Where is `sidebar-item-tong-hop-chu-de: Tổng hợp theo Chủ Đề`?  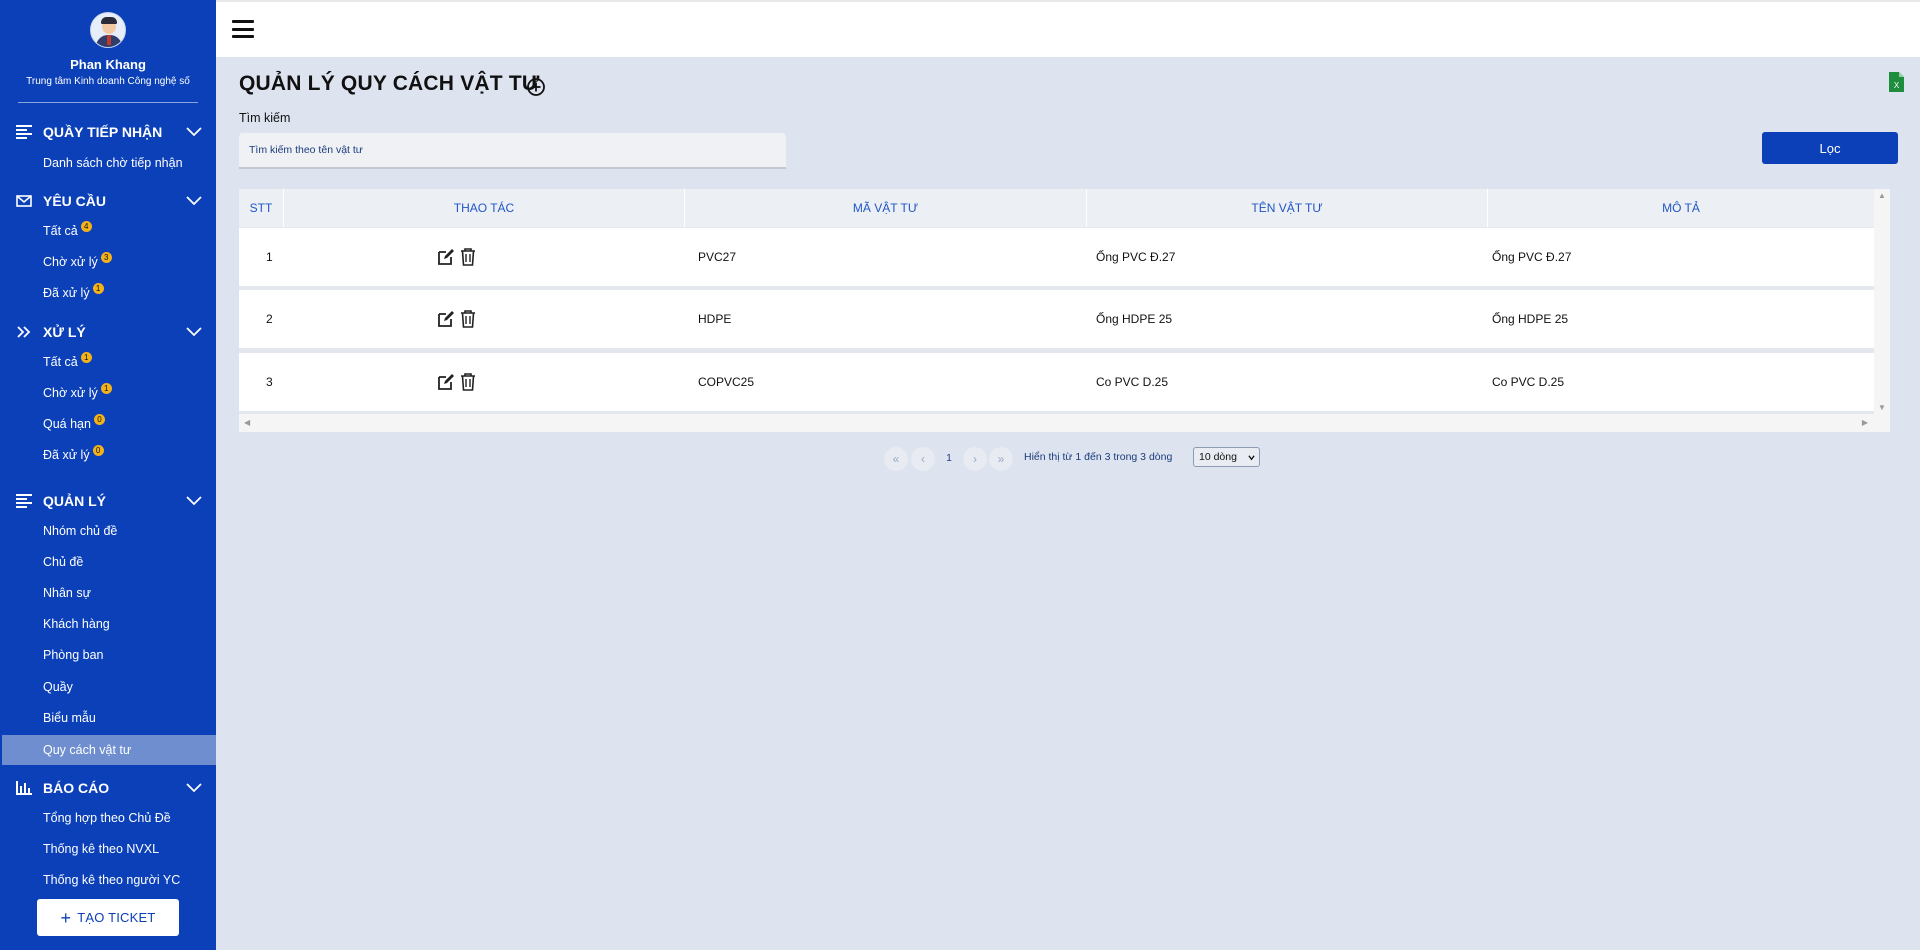
sidebar-item-tong-hop-chu-de: Tổng hợp theo Chủ Đề is located at coordinates (107, 818).